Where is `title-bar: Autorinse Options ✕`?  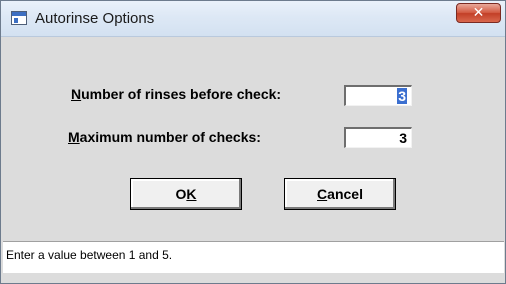 title-bar: Autorinse Options ✕ is located at coordinates (253, 19).